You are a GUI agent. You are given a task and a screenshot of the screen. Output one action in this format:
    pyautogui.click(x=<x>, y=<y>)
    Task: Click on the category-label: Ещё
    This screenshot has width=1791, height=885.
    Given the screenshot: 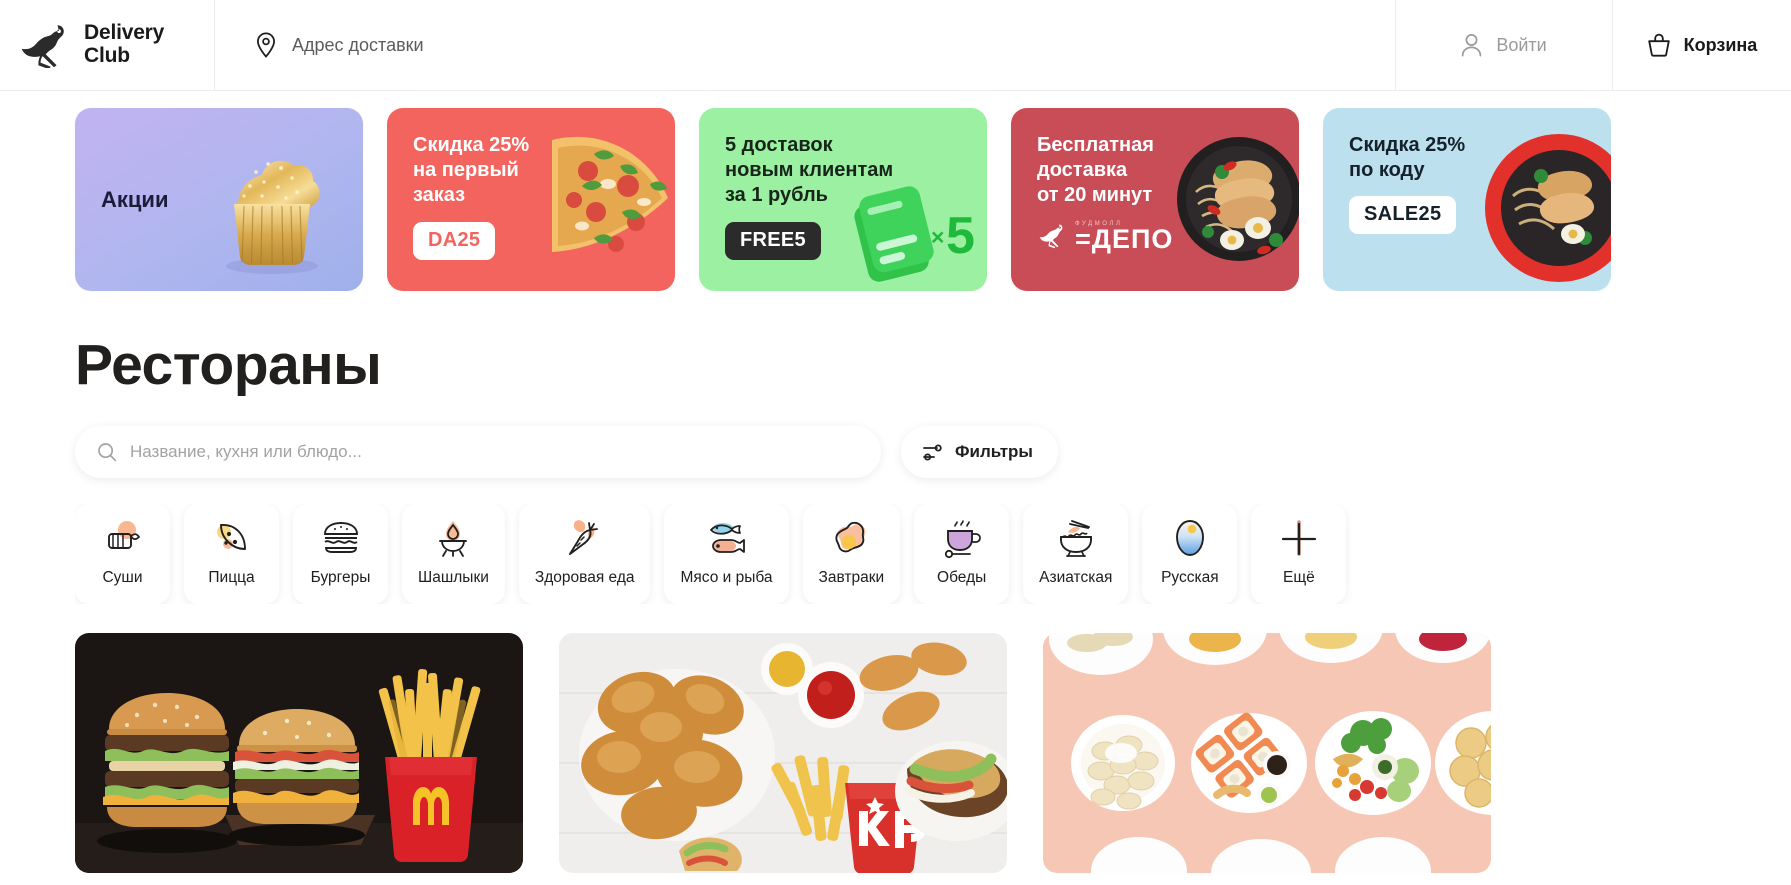 What is the action you would take?
    pyautogui.click(x=1299, y=577)
    